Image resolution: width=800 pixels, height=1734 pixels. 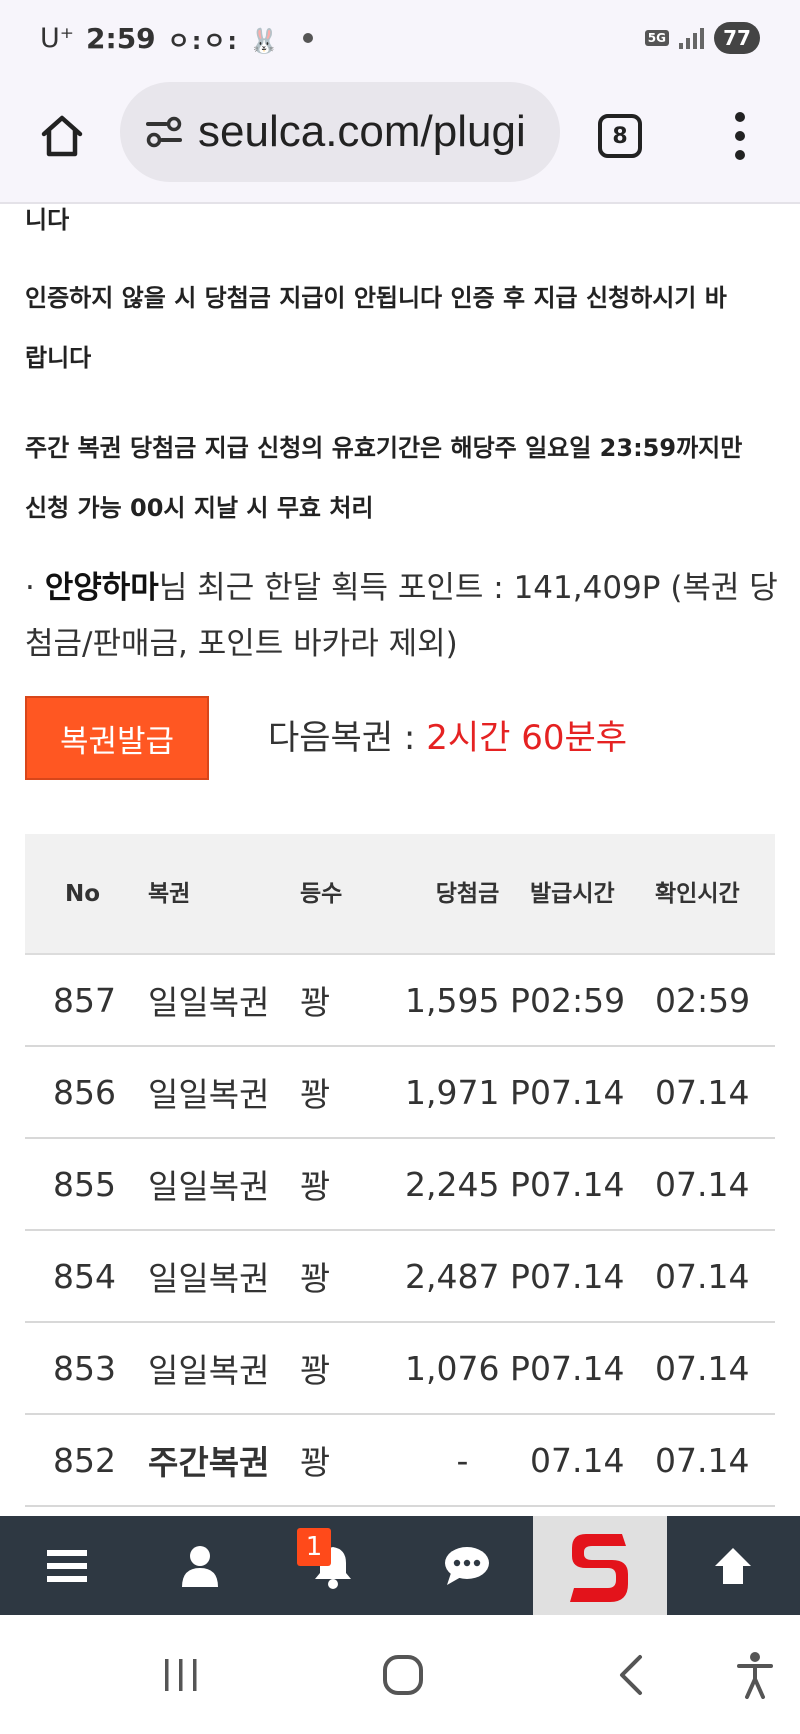 I want to click on browser-toolbar: seulca.com/plugi 8, so click(x=400, y=140).